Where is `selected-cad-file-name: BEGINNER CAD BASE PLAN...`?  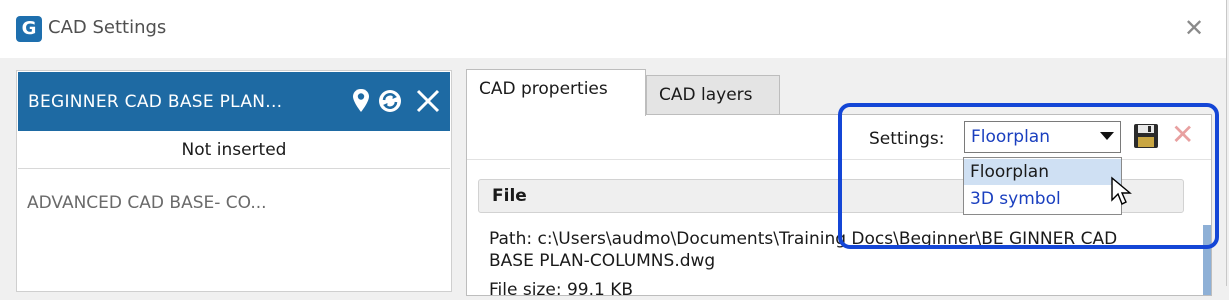 selected-cad-file-name: BEGINNER CAD BASE PLAN... is located at coordinates (155, 102).